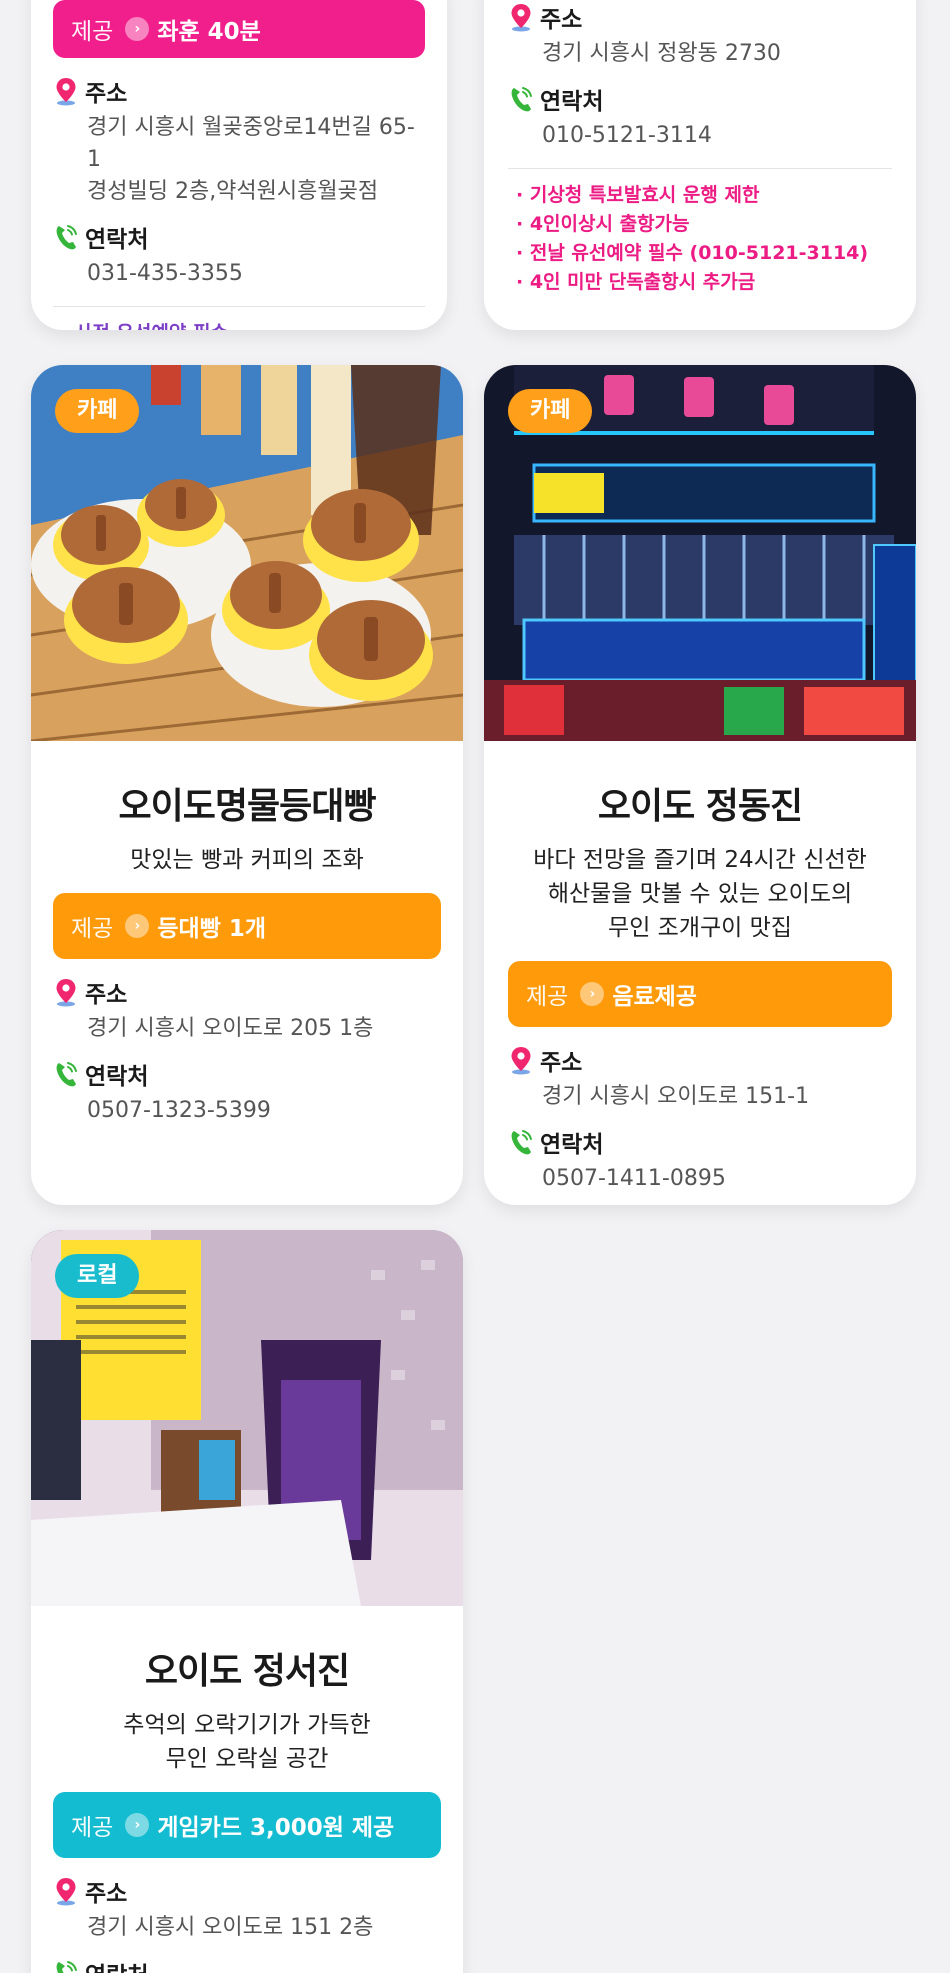 Image resolution: width=950 pixels, height=1973 pixels. Describe the element at coordinates (692, 253) in the screenshot. I see `note-item: · 전날 유선예약 필수 (010-5121-3114)` at that location.